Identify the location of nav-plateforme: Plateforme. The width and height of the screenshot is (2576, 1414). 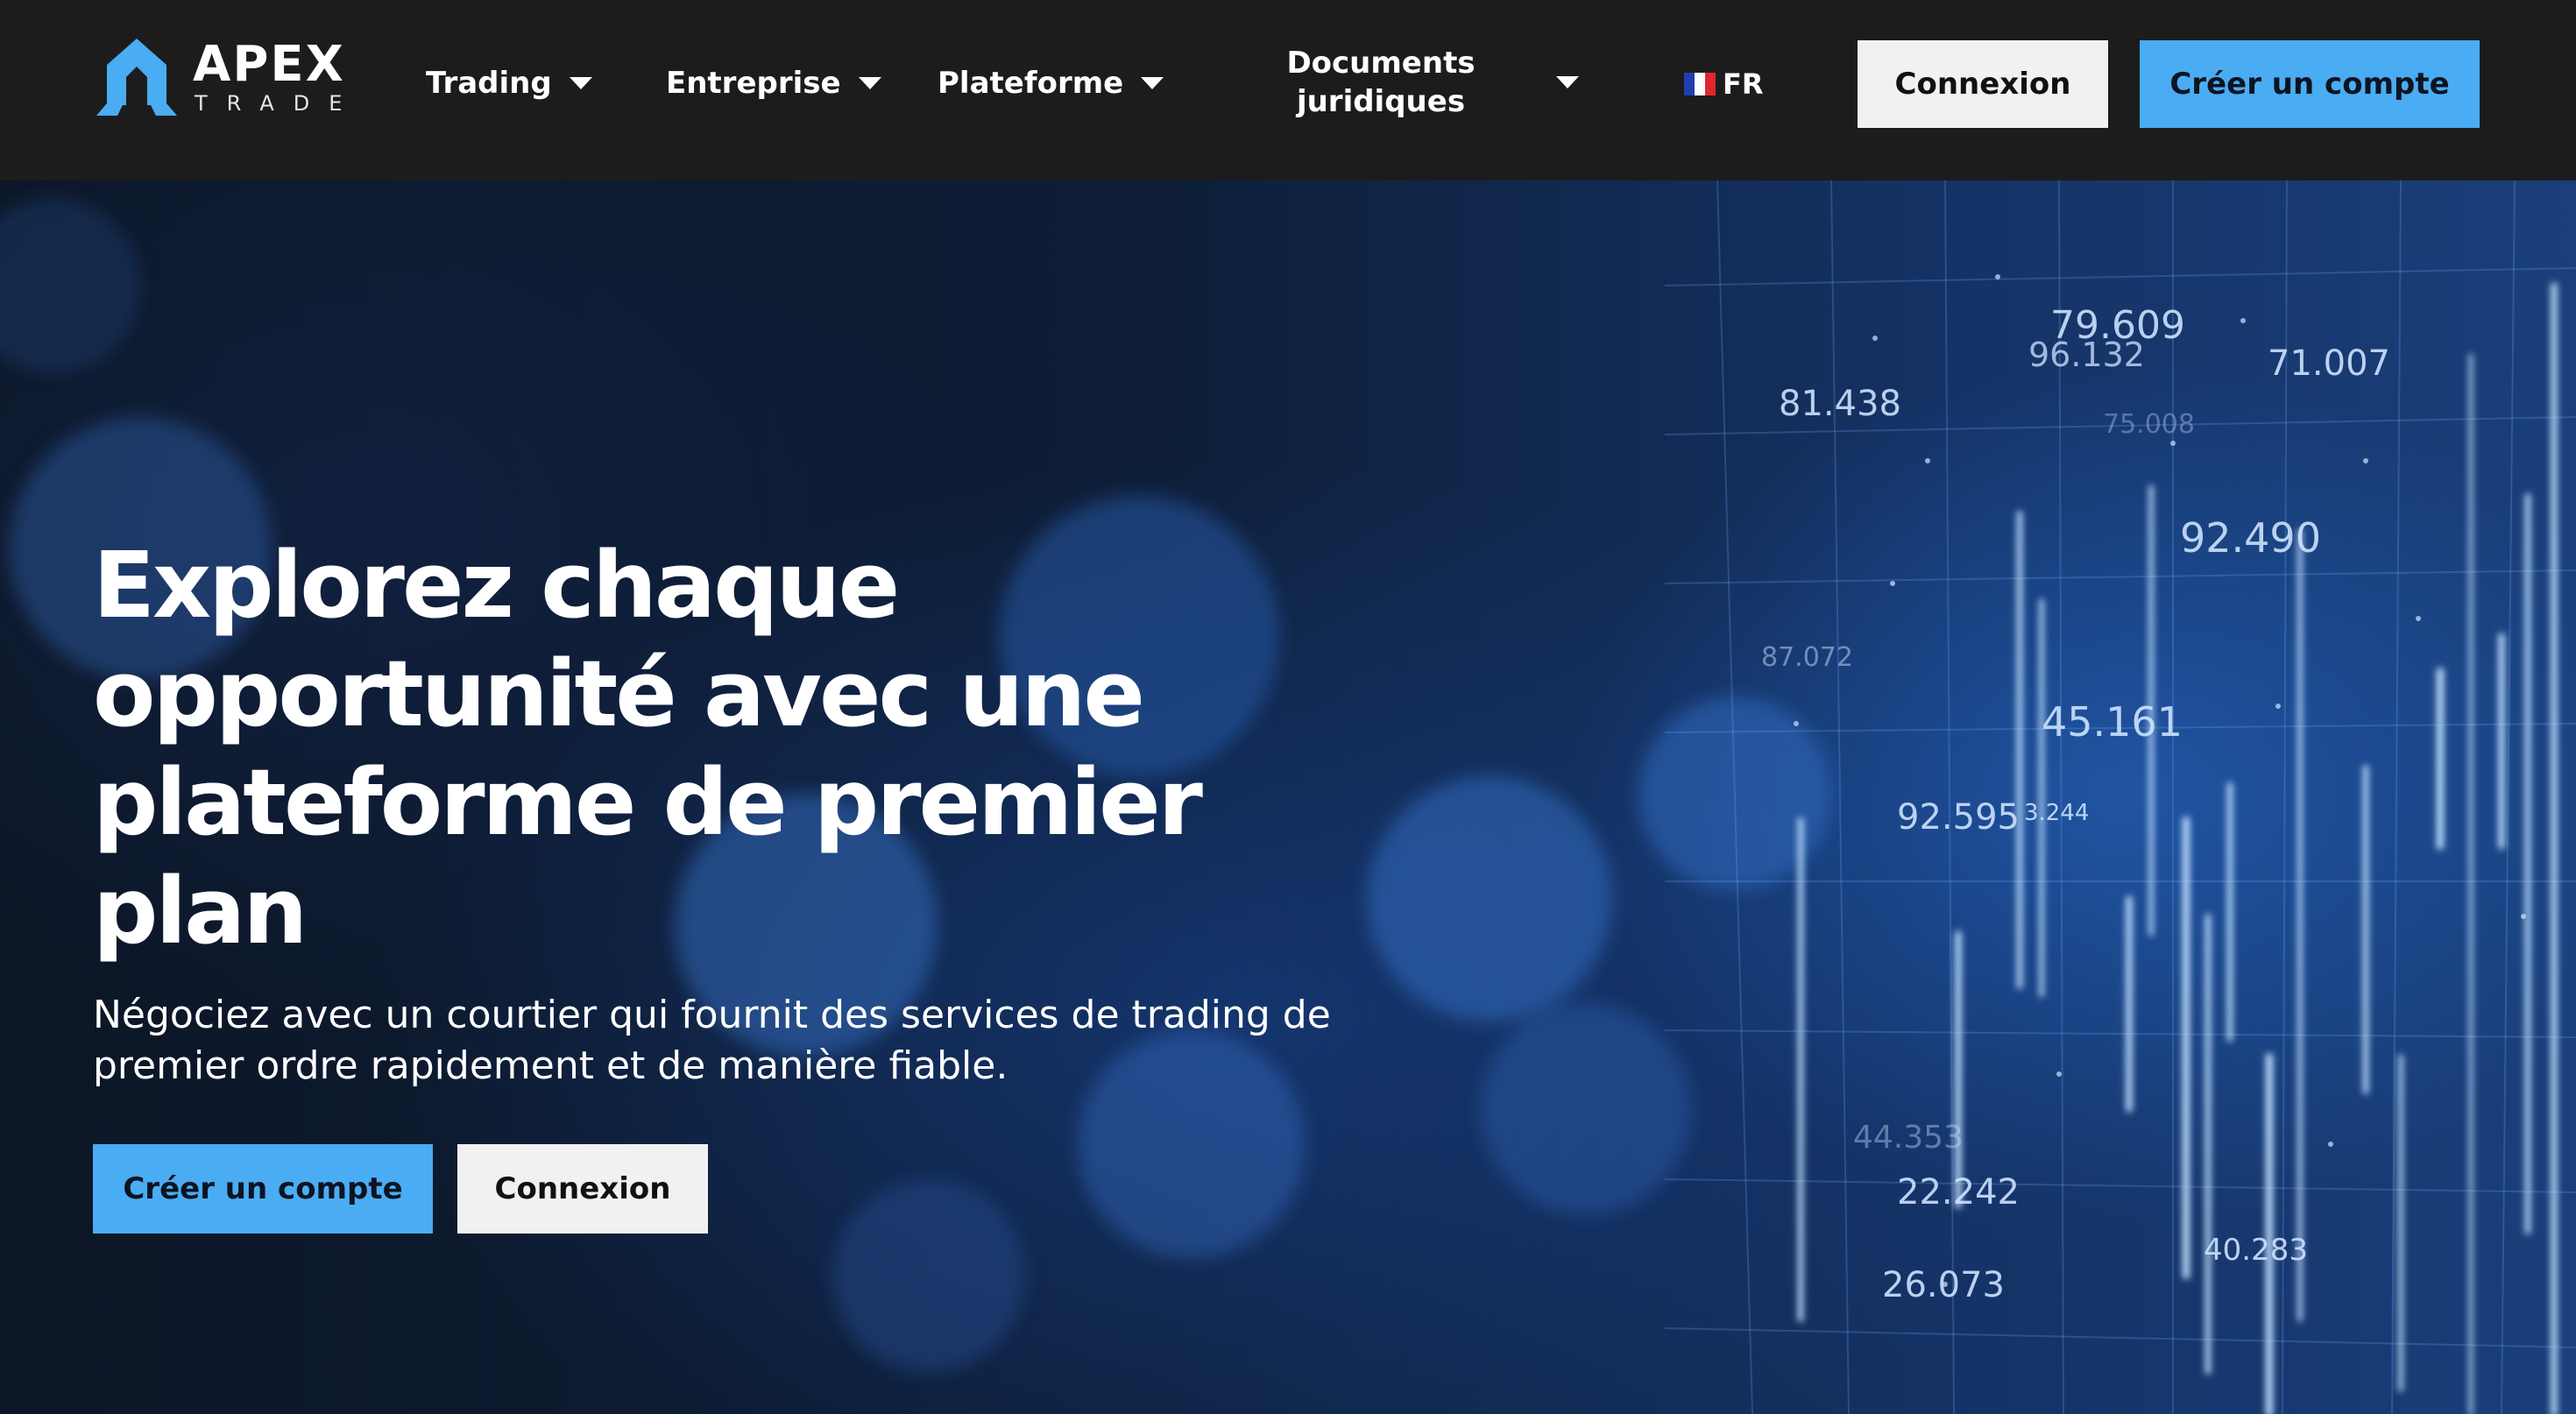
(1051, 83).